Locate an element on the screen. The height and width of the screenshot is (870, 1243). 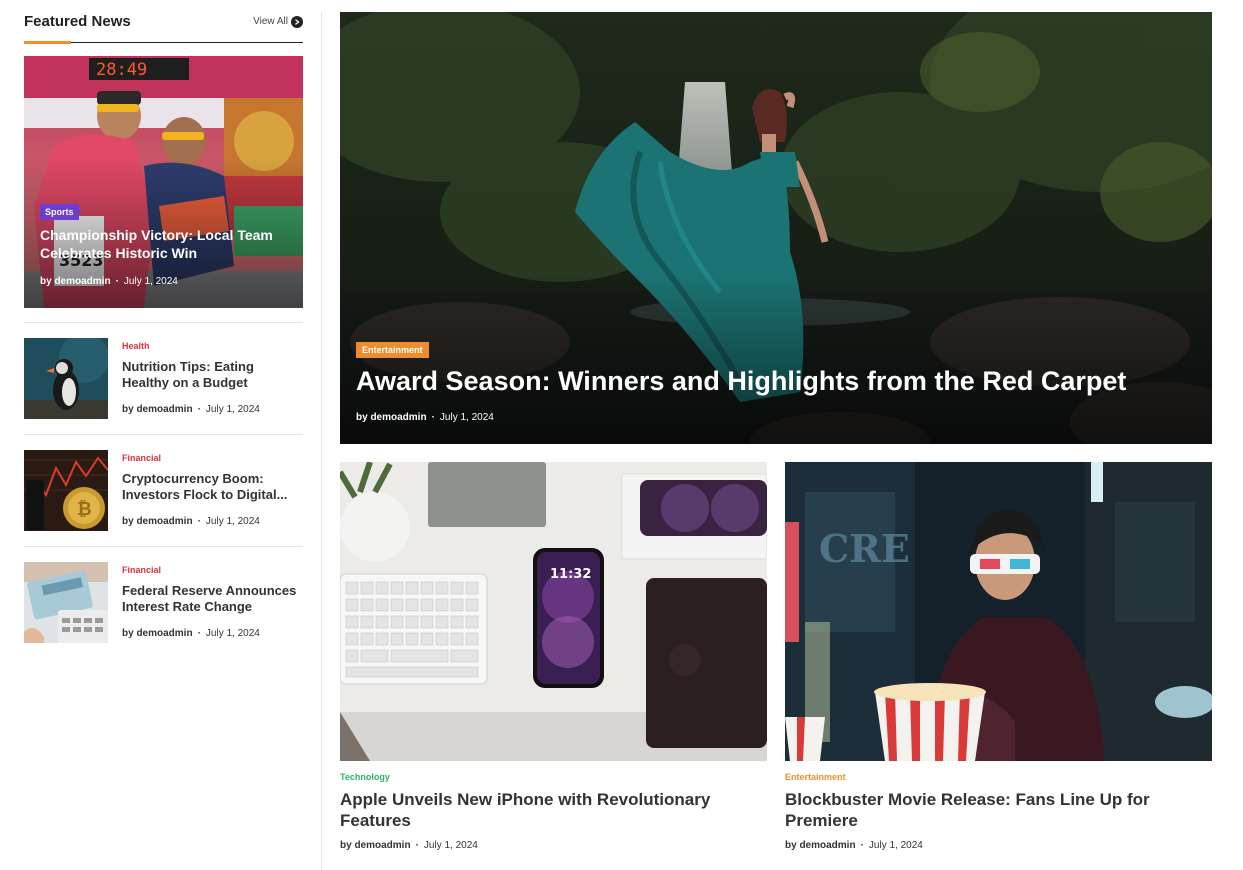
calculator-card-thumbnail is located at coordinates (66, 602).